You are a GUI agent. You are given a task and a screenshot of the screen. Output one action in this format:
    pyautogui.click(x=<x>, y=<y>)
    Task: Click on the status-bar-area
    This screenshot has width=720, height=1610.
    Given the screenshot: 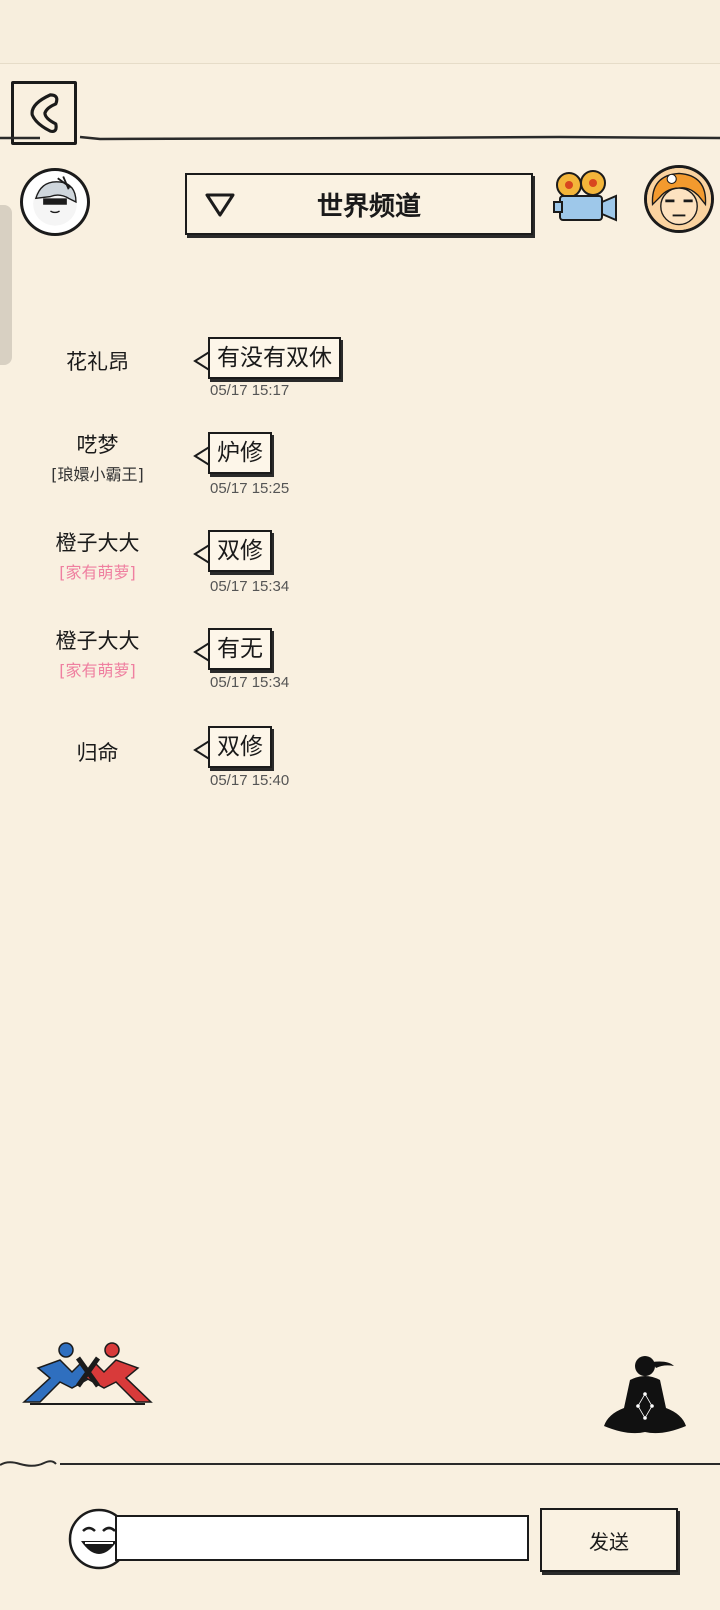 What is the action you would take?
    pyautogui.click(x=360, y=32)
    